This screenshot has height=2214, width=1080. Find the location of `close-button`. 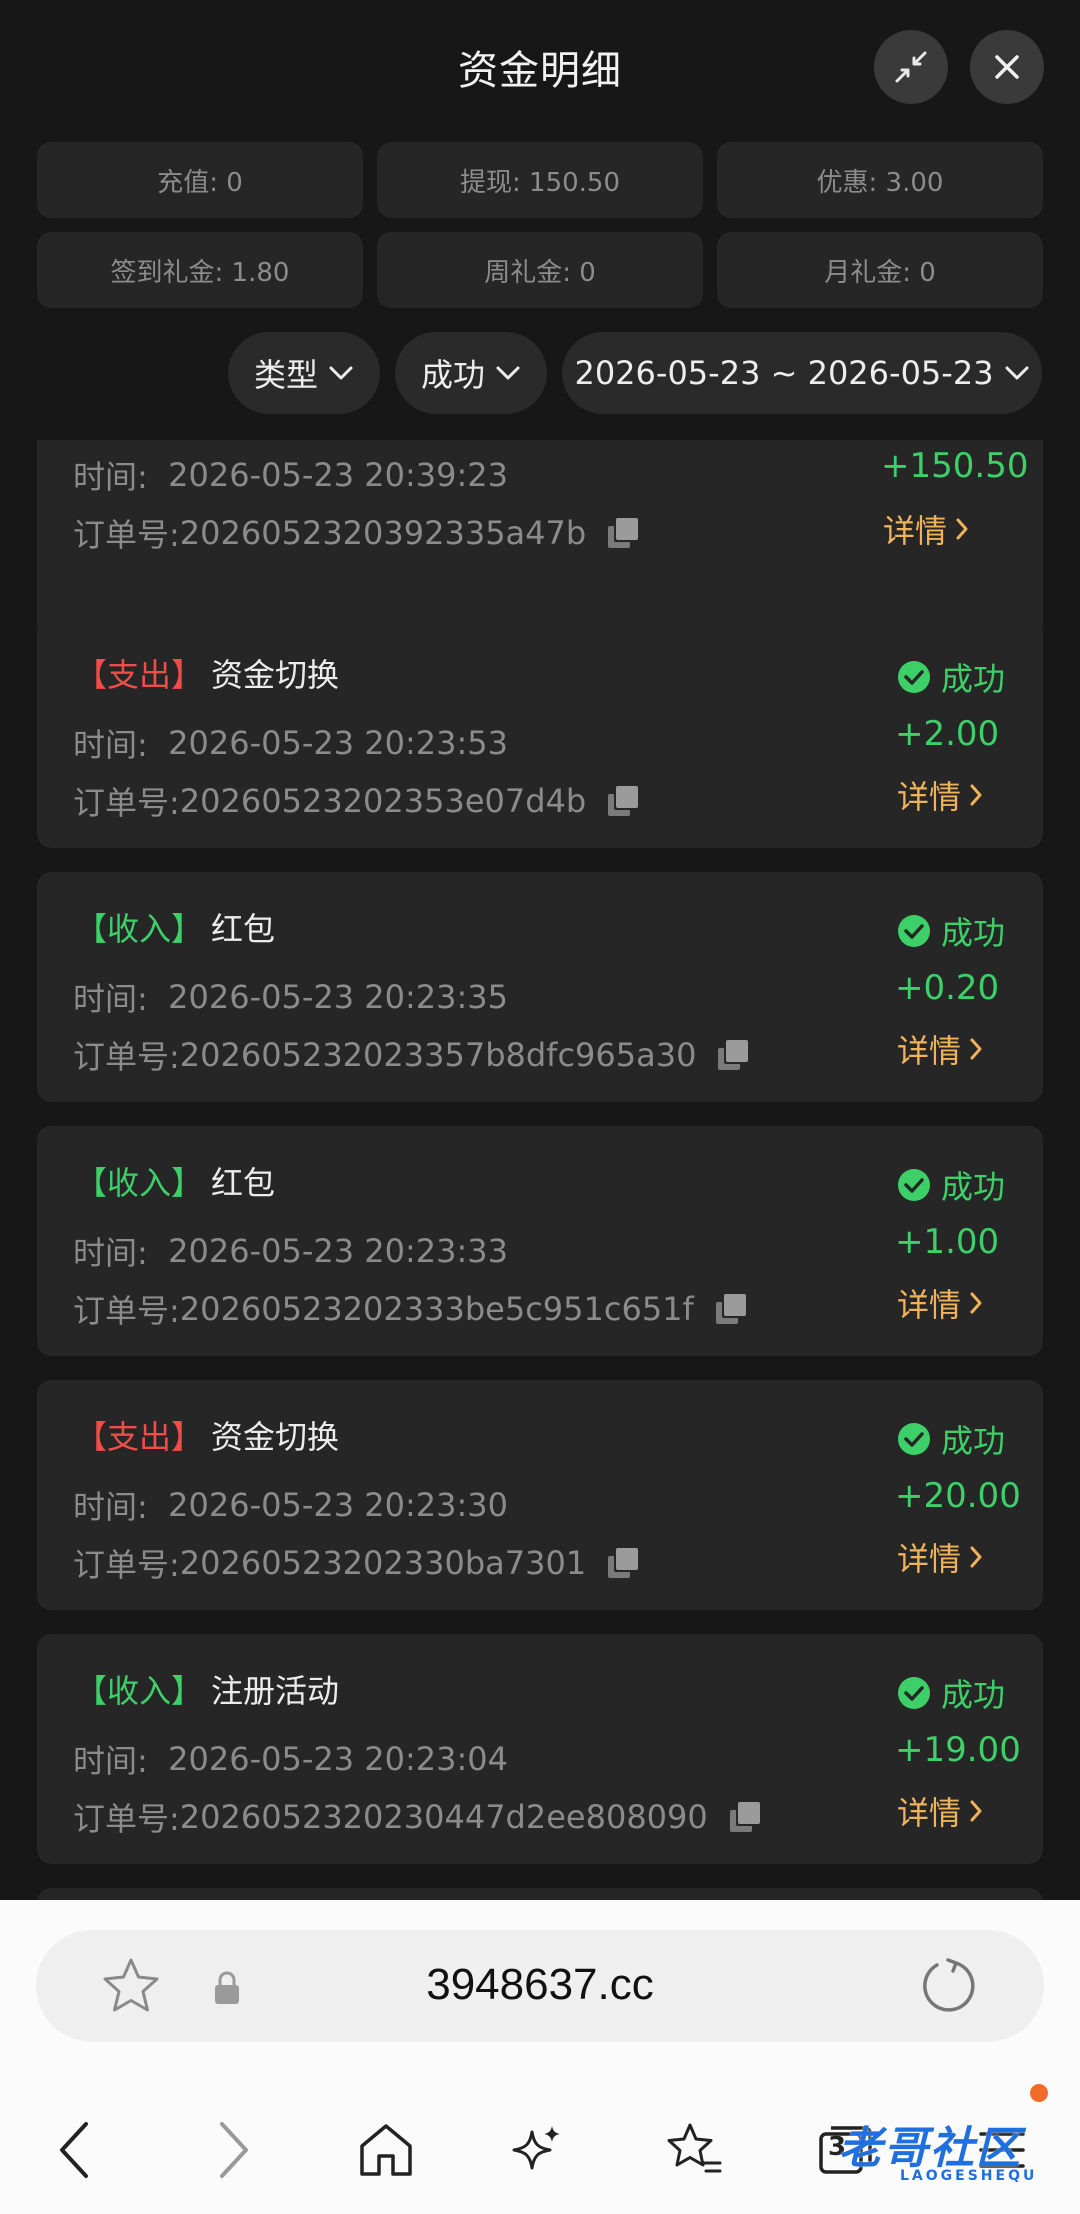

close-button is located at coordinates (1007, 67).